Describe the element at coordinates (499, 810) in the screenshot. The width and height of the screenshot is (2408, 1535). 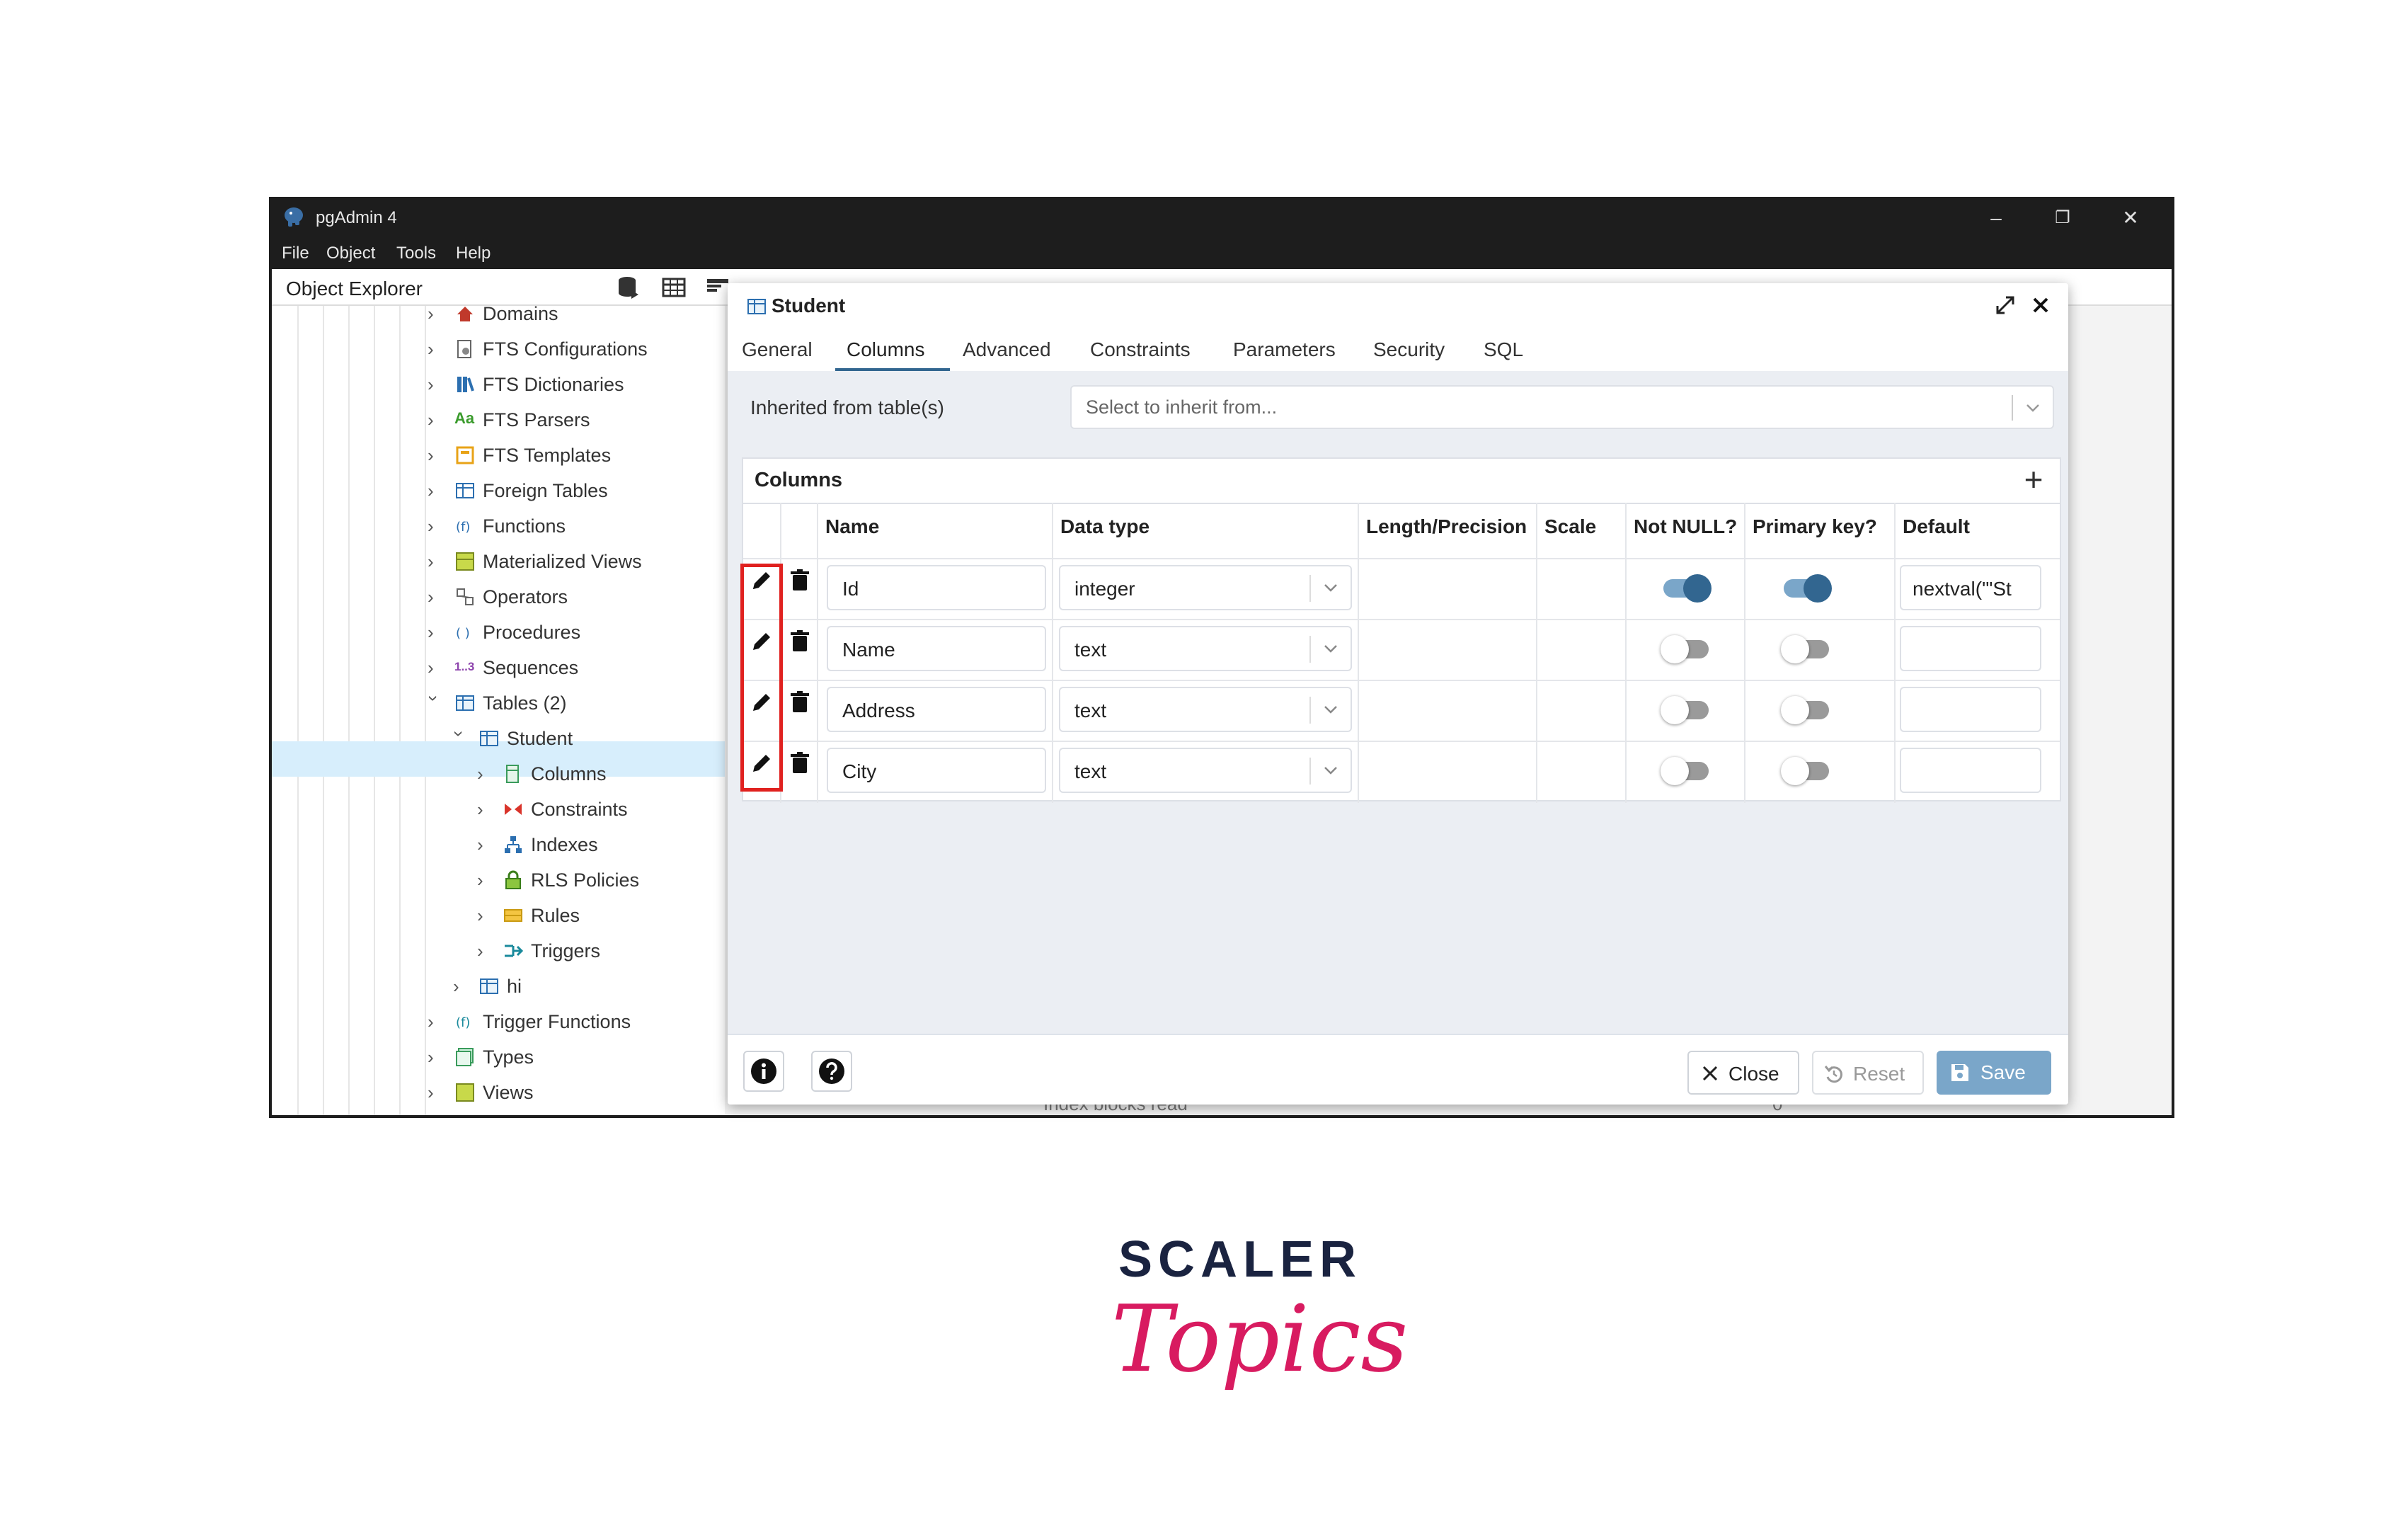
I see `tree-node-constraints: › Constraints` at that location.